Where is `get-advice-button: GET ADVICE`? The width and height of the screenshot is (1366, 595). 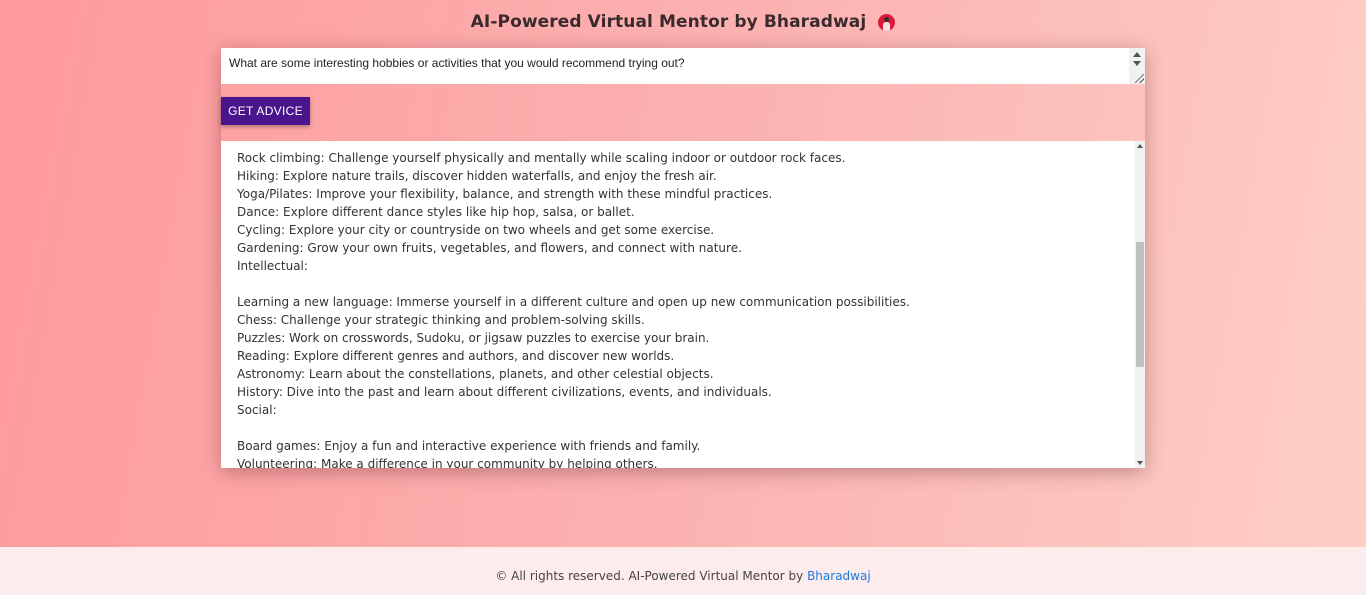 get-advice-button: GET ADVICE is located at coordinates (265, 111).